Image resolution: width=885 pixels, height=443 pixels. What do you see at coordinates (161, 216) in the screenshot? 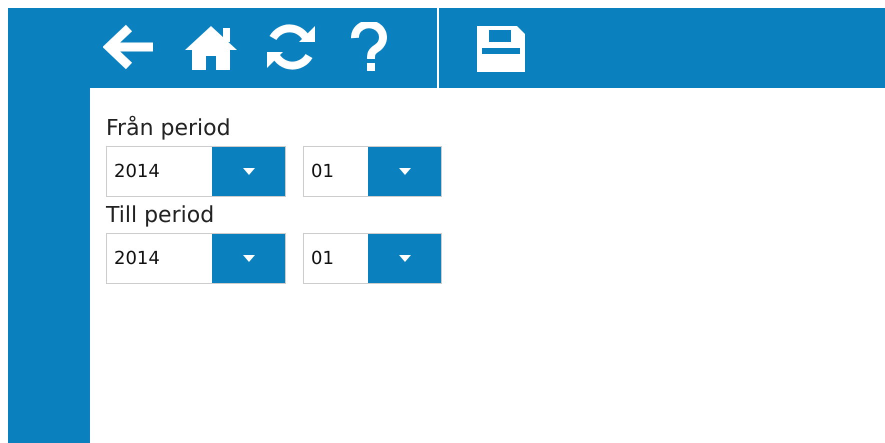
I see `field-label: Till period` at bounding box center [161, 216].